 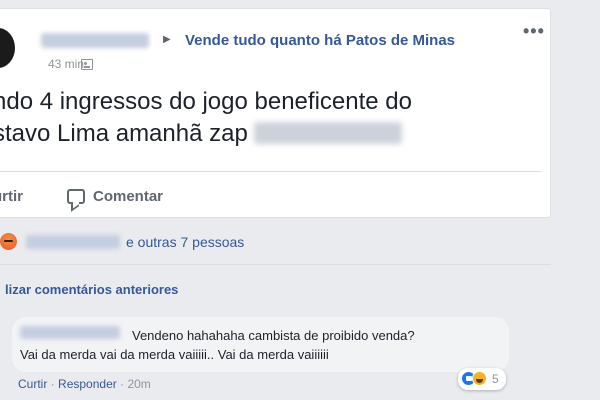 I want to click on group-privacy-icon, so click(x=87, y=64).